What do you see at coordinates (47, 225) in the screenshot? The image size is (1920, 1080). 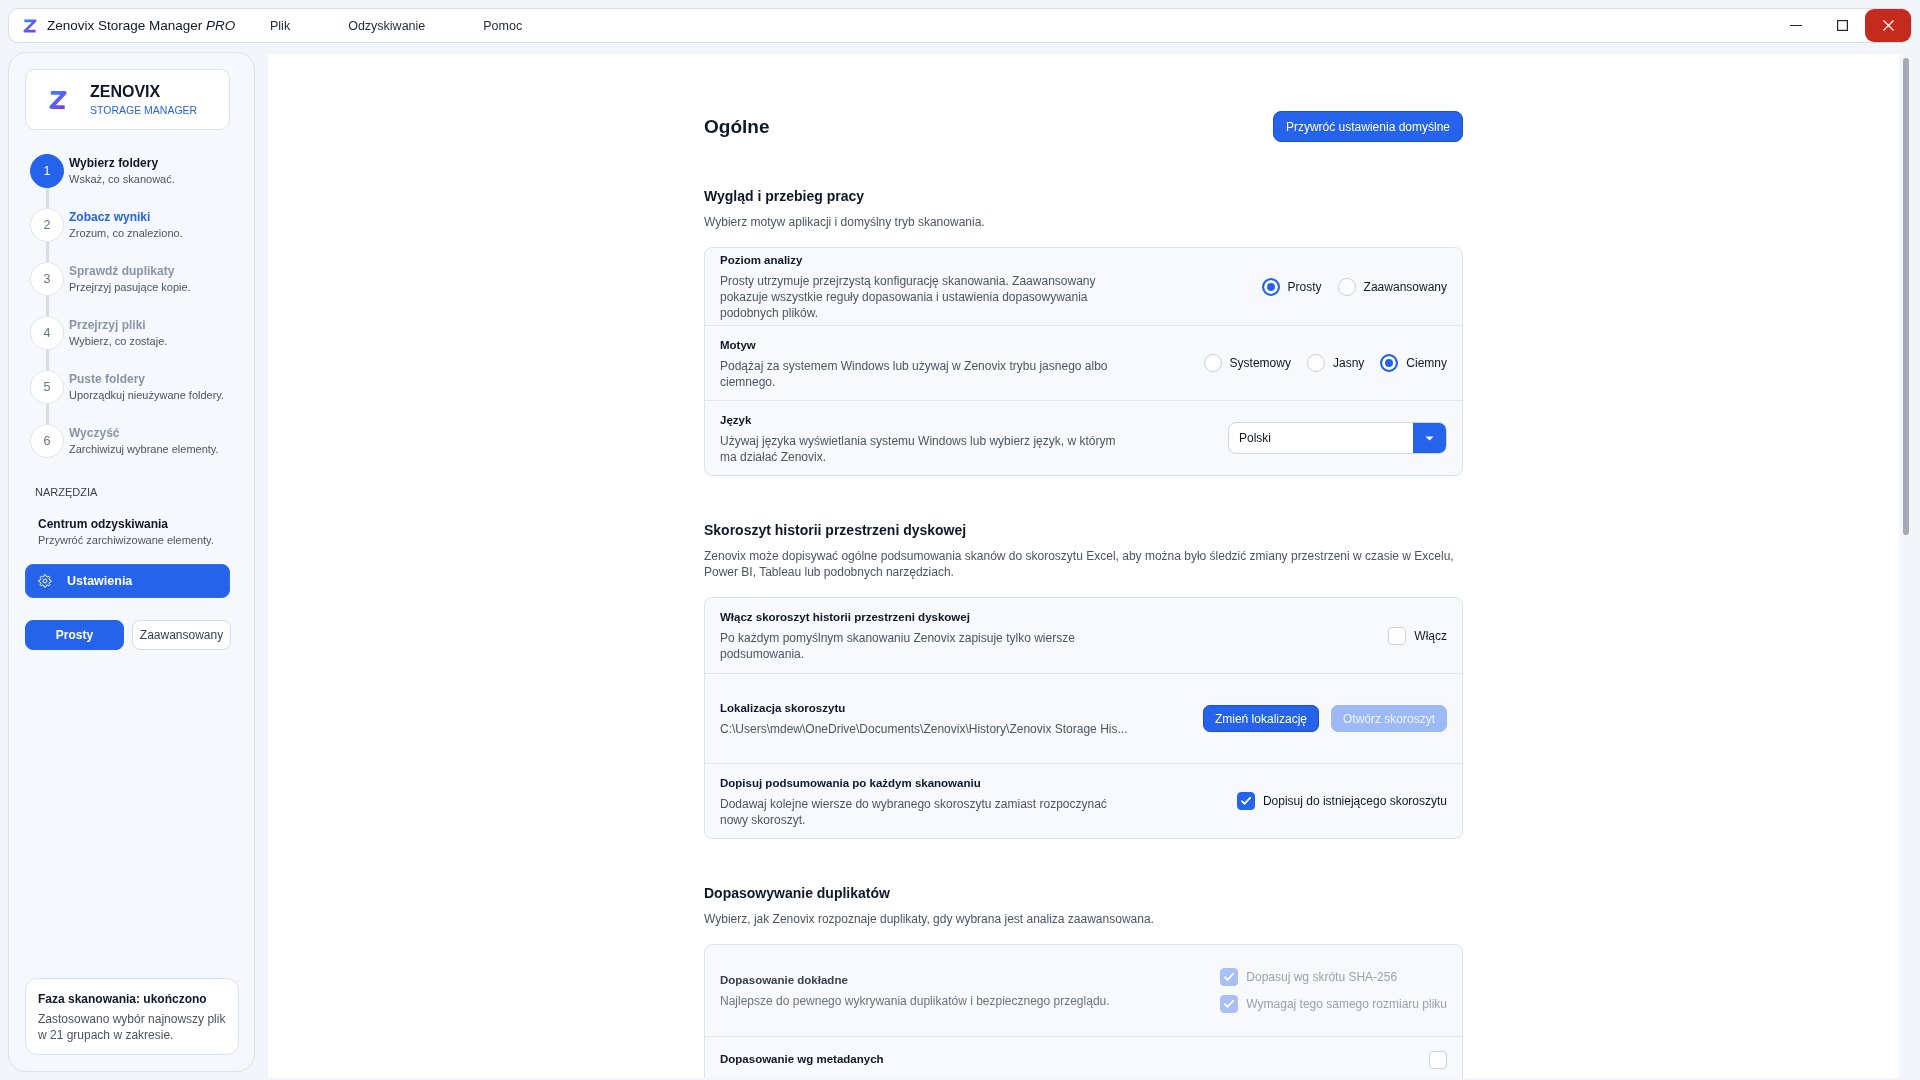 I see `step-number: 2` at bounding box center [47, 225].